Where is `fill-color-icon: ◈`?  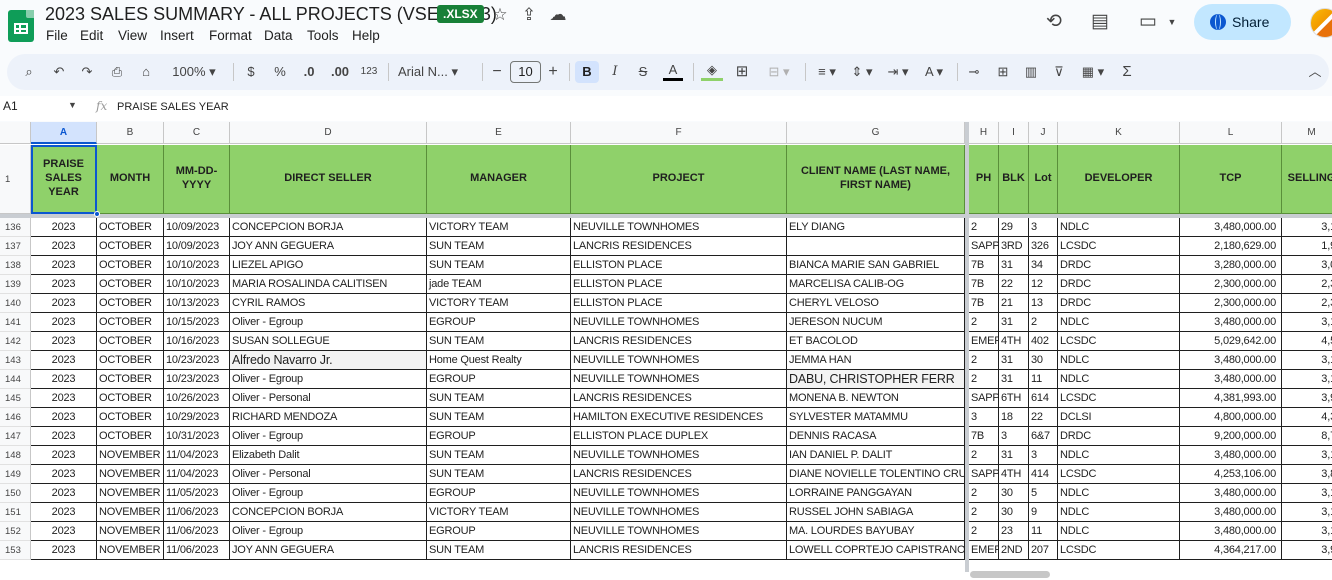 fill-color-icon: ◈ is located at coordinates (712, 71).